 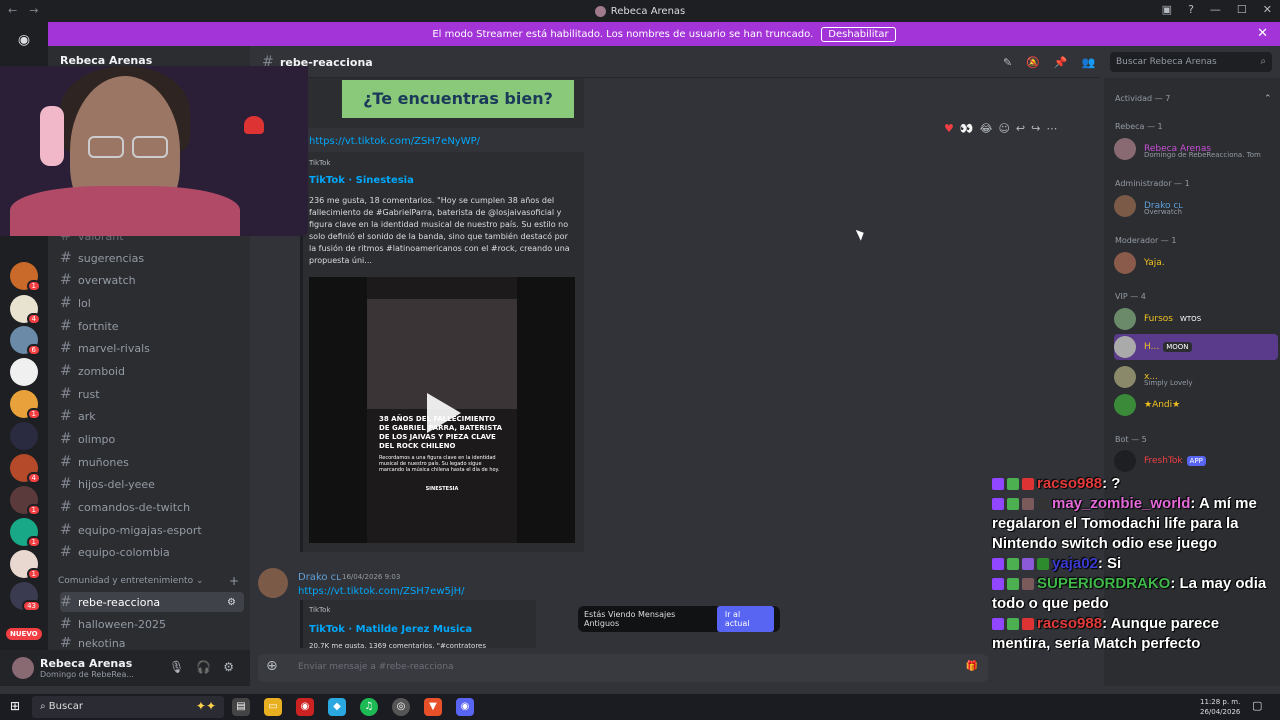 I want to click on member-item: Drako ᴄʟ Overwatch, so click(x=1148, y=206).